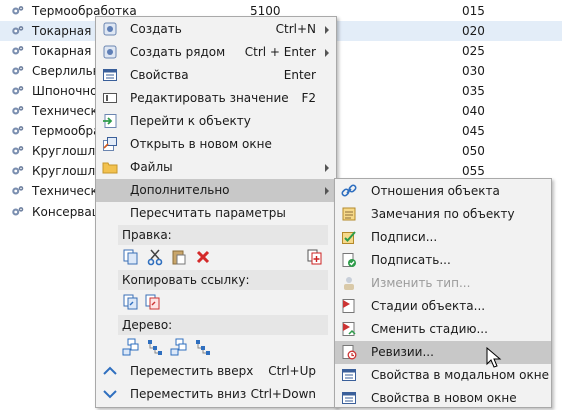 The height and width of the screenshot is (410, 562). Describe the element at coordinates (131, 257) in the screenshot. I see `copy-icon` at that location.